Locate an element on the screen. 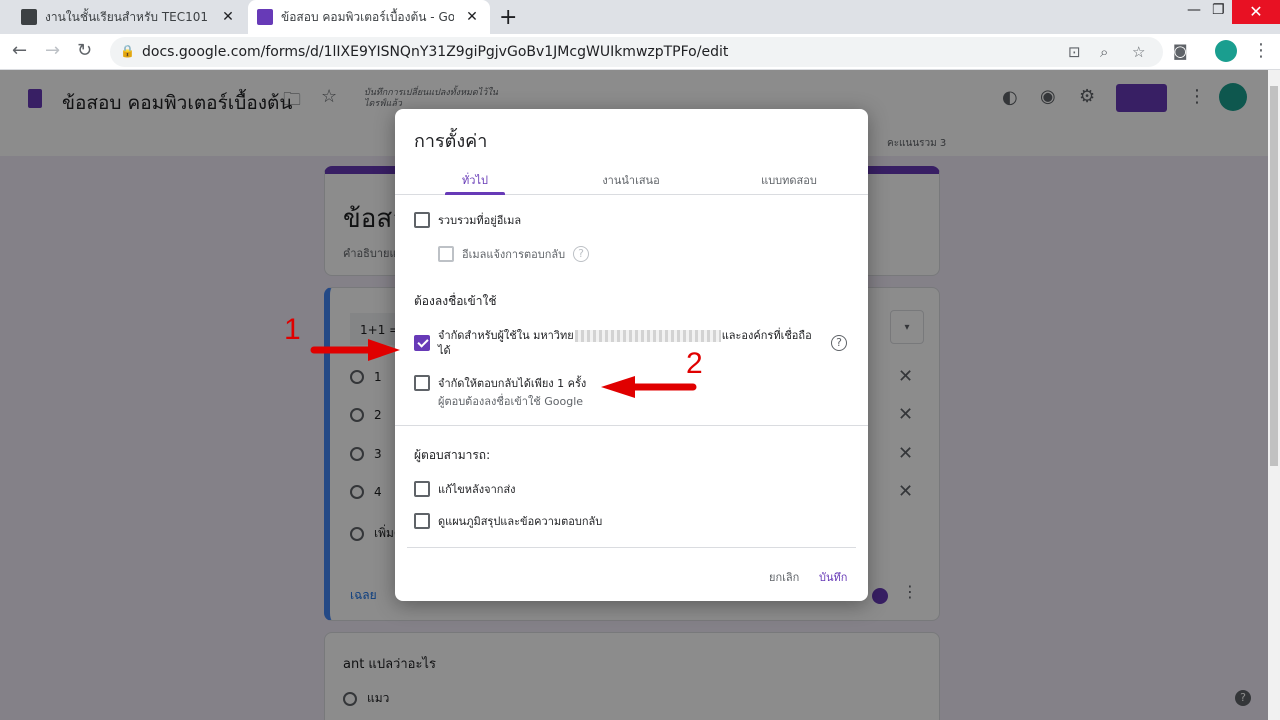 This screenshot has height=720, width=1280. profile-avatar is located at coordinates (1226, 51).